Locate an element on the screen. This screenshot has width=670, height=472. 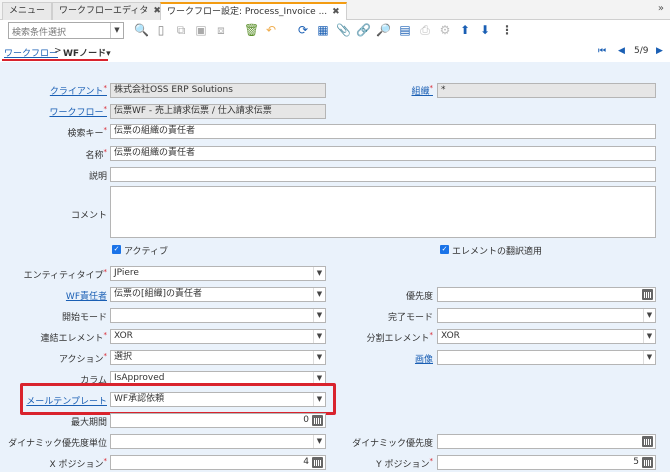
highlight-box is located at coordinates (178, 399).